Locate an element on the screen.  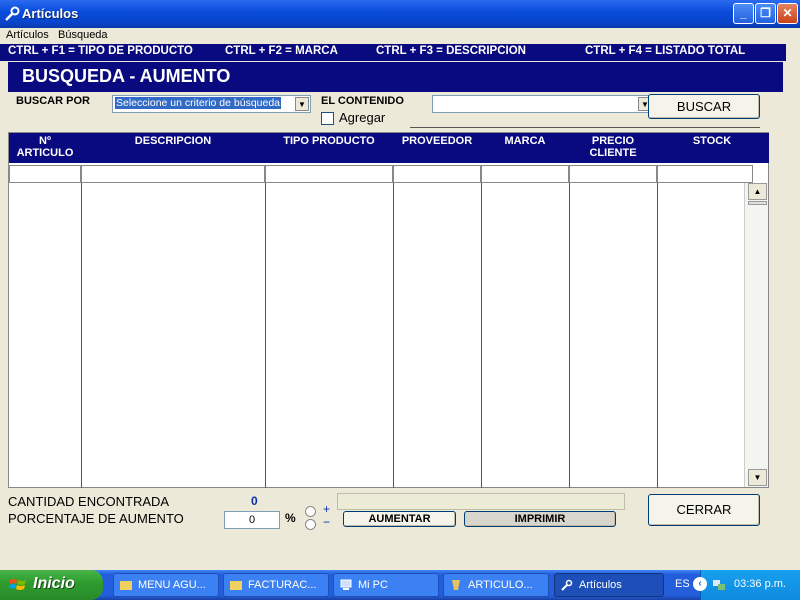
col-precio-cliente-label: PRECIO CLIENTE is located at coordinates (613, 147).